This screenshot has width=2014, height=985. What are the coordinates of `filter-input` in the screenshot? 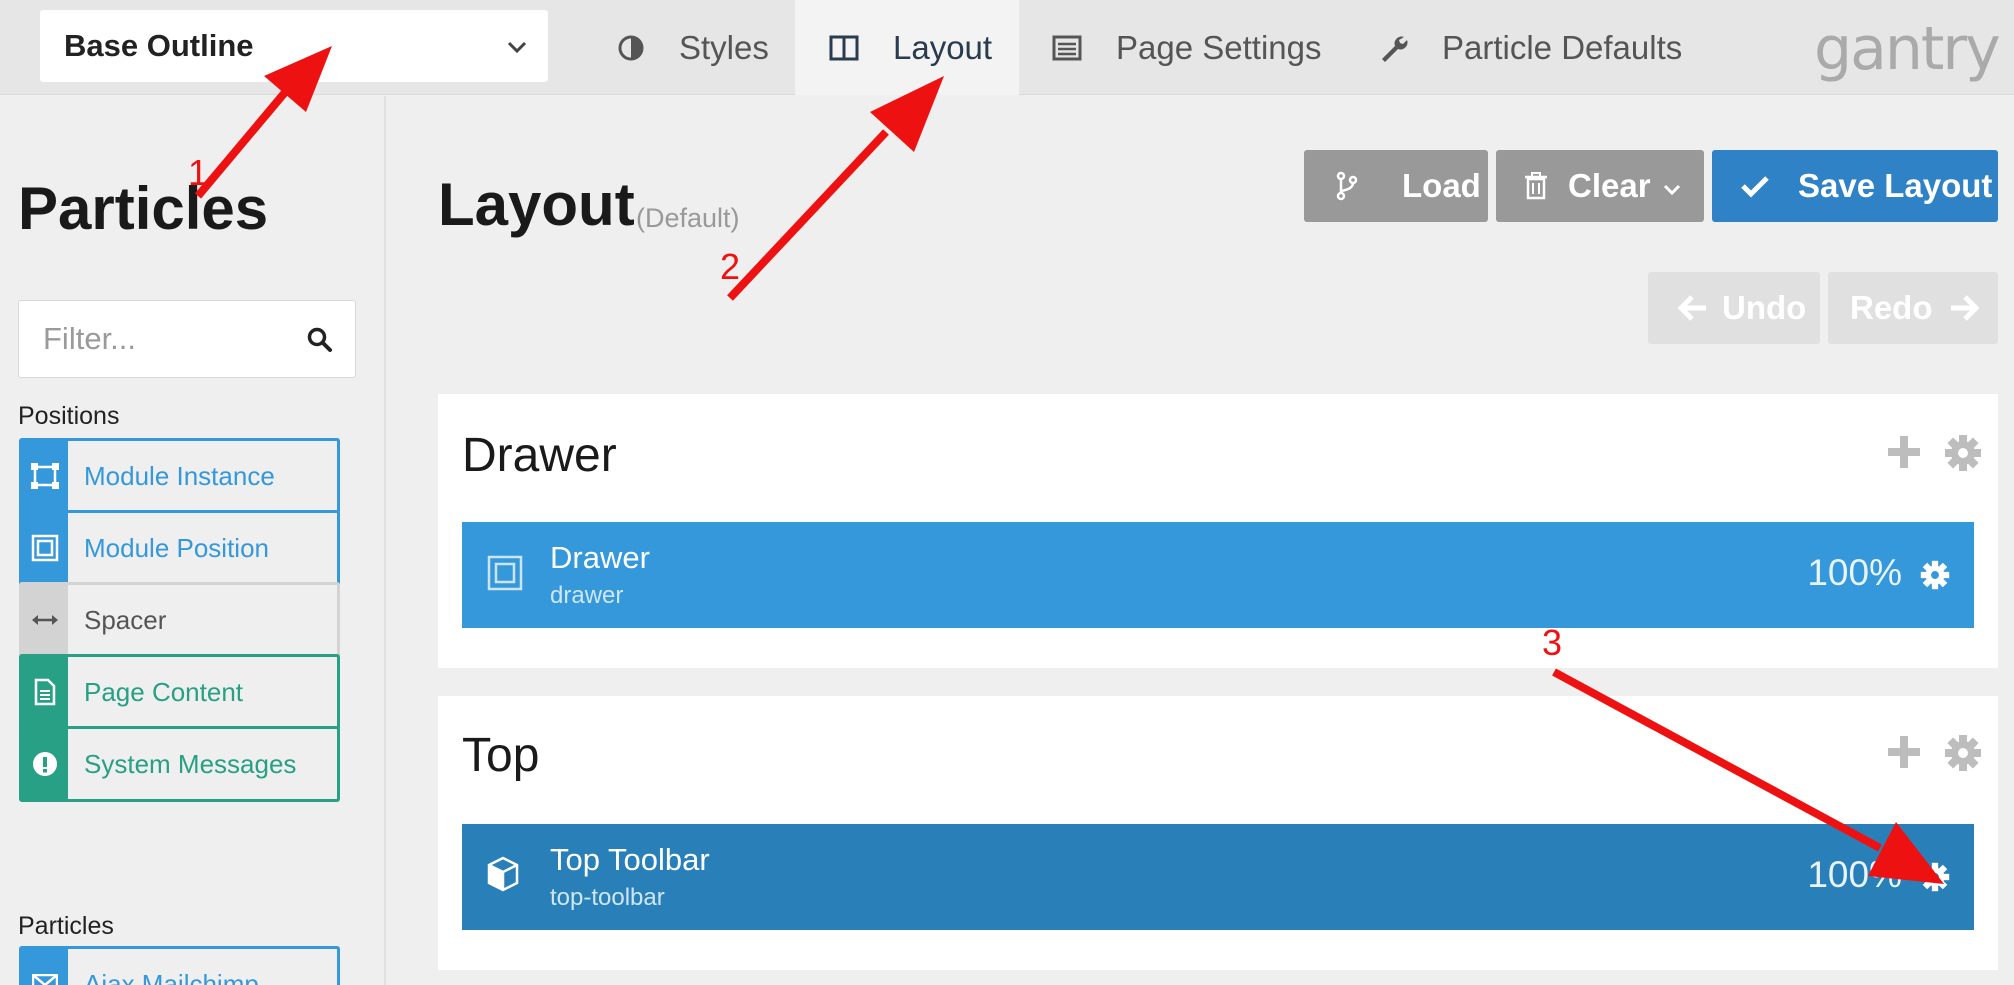 It's located at (149, 339).